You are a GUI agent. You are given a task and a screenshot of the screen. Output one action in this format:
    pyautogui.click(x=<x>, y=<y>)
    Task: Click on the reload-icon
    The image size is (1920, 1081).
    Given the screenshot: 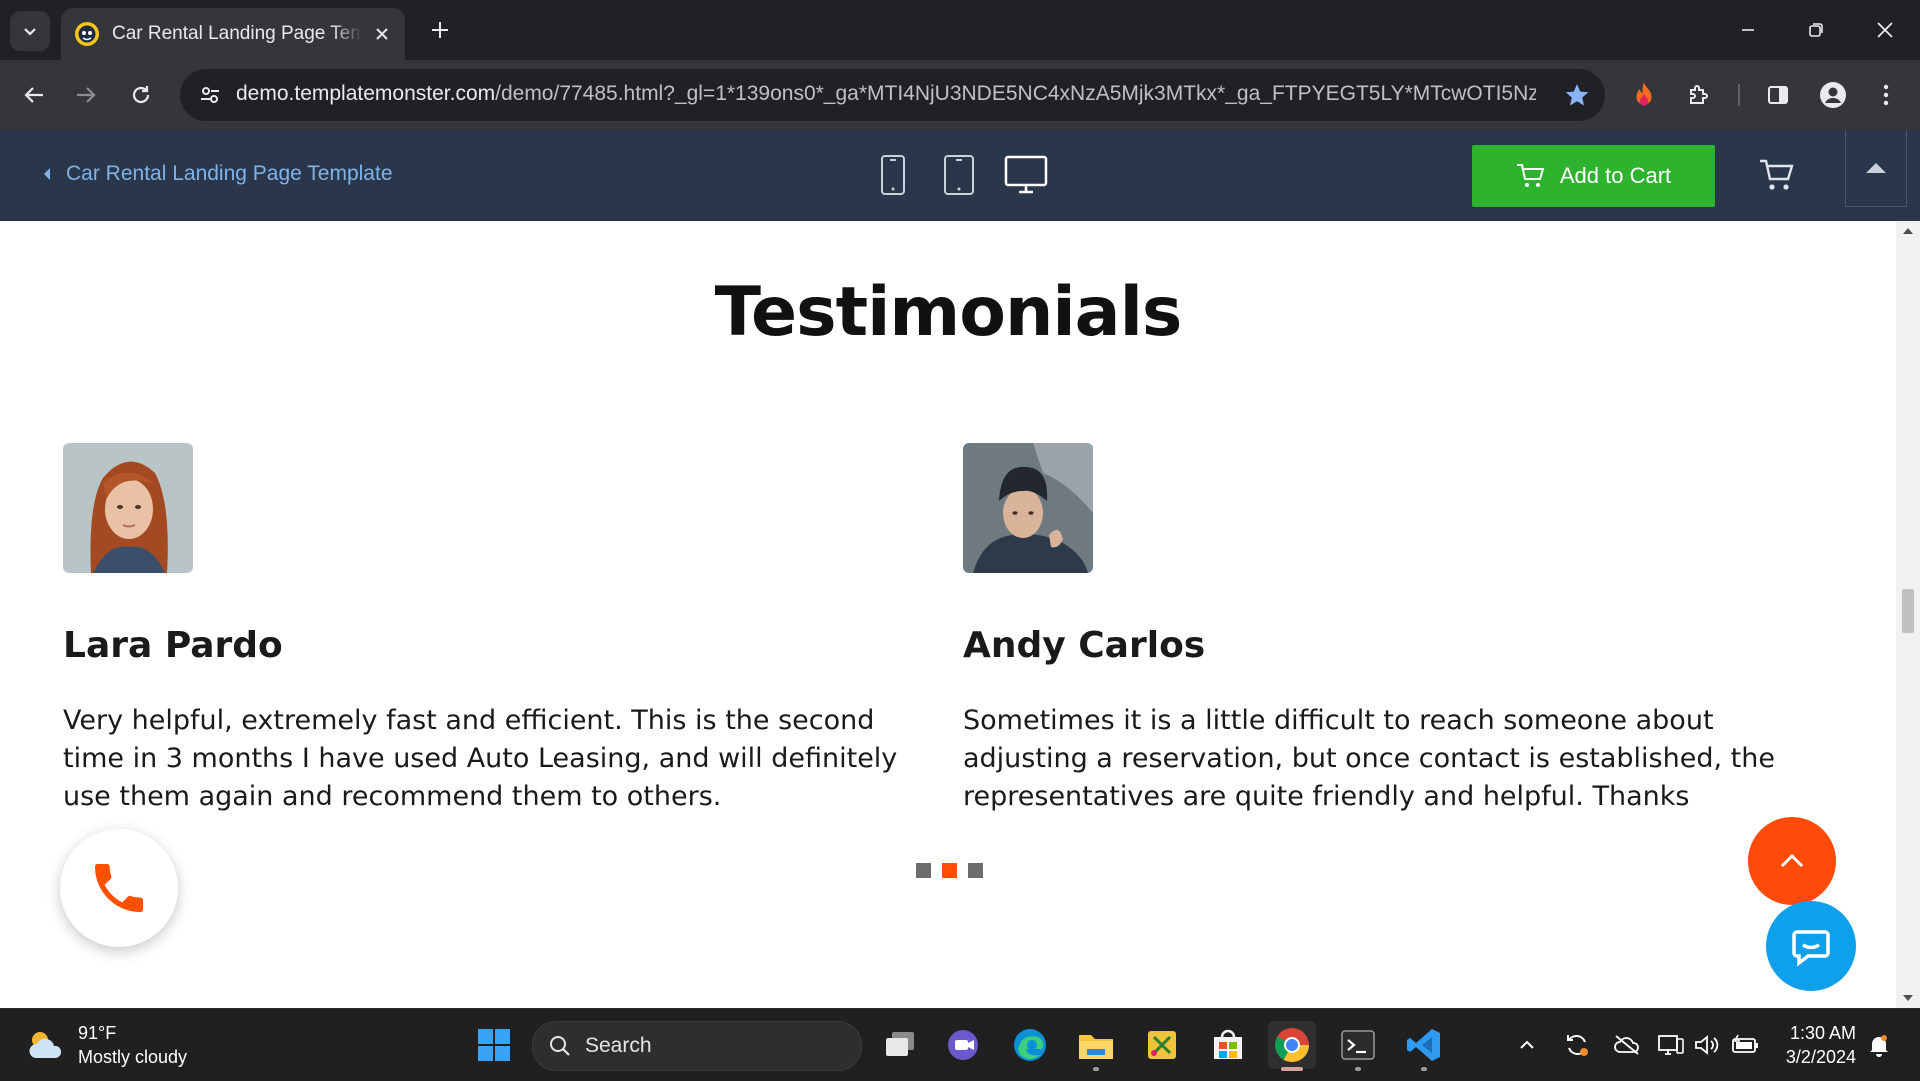 What is the action you would take?
    pyautogui.click(x=141, y=95)
    